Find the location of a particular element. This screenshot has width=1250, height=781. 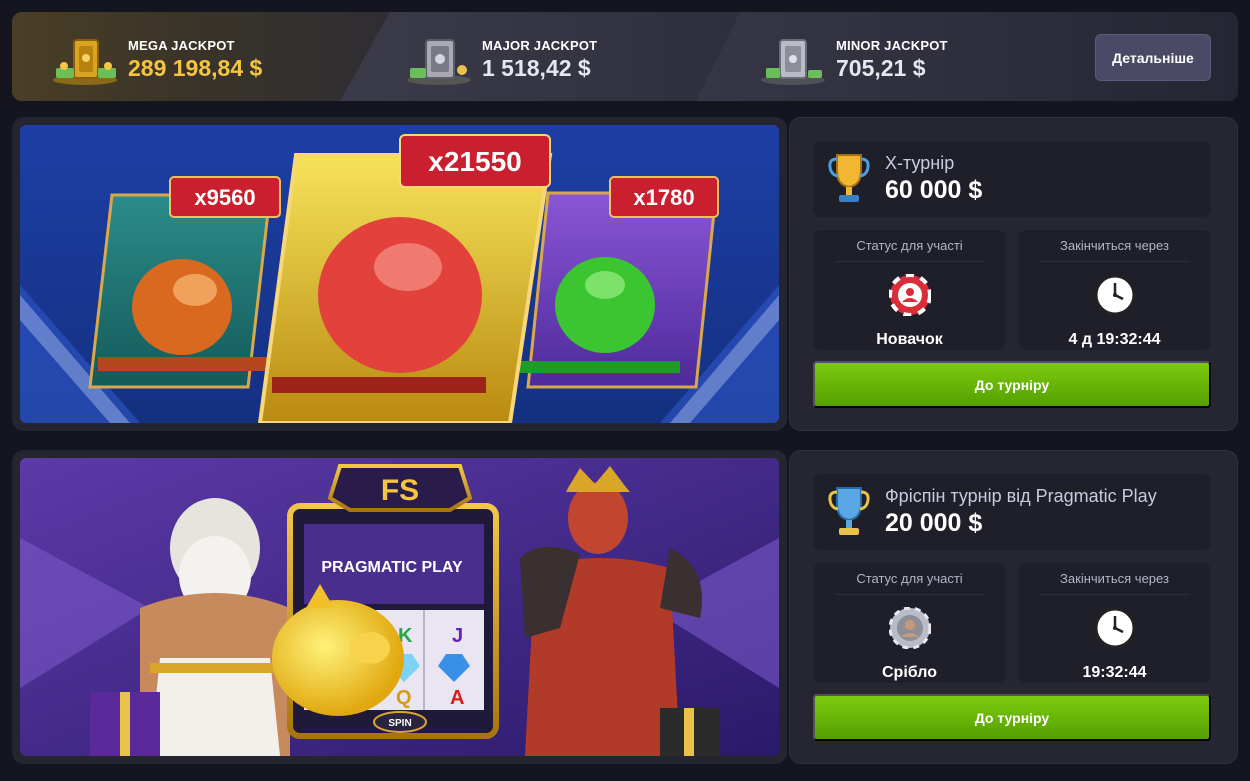

participation-status: Статус для участі Новачок is located at coordinates (909, 290).